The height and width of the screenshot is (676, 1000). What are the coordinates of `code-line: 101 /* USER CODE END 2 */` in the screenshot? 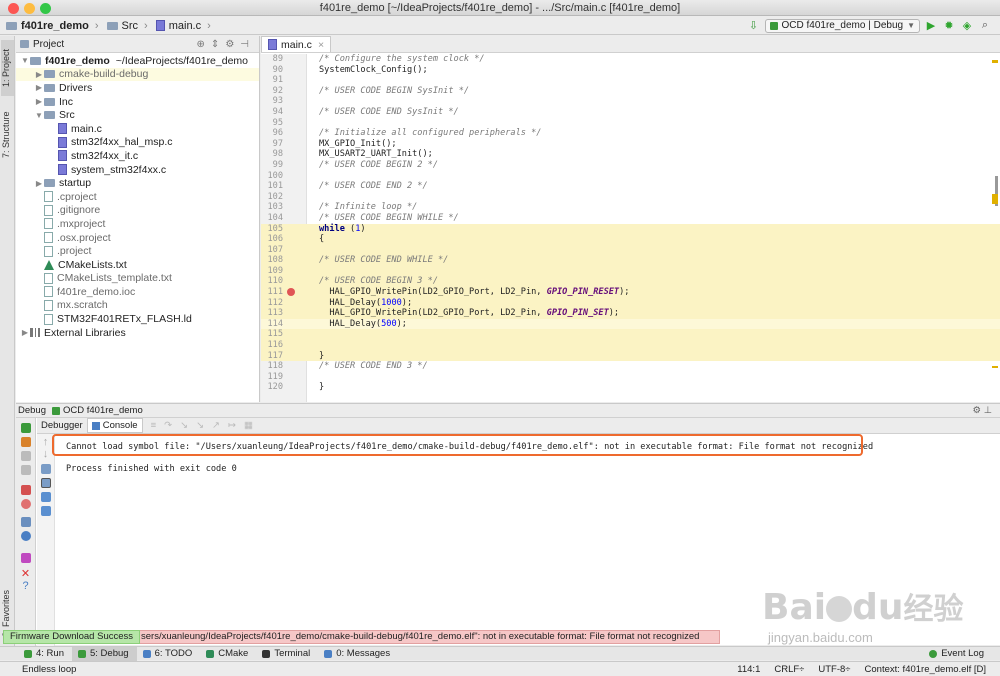 It's located at (630, 186).